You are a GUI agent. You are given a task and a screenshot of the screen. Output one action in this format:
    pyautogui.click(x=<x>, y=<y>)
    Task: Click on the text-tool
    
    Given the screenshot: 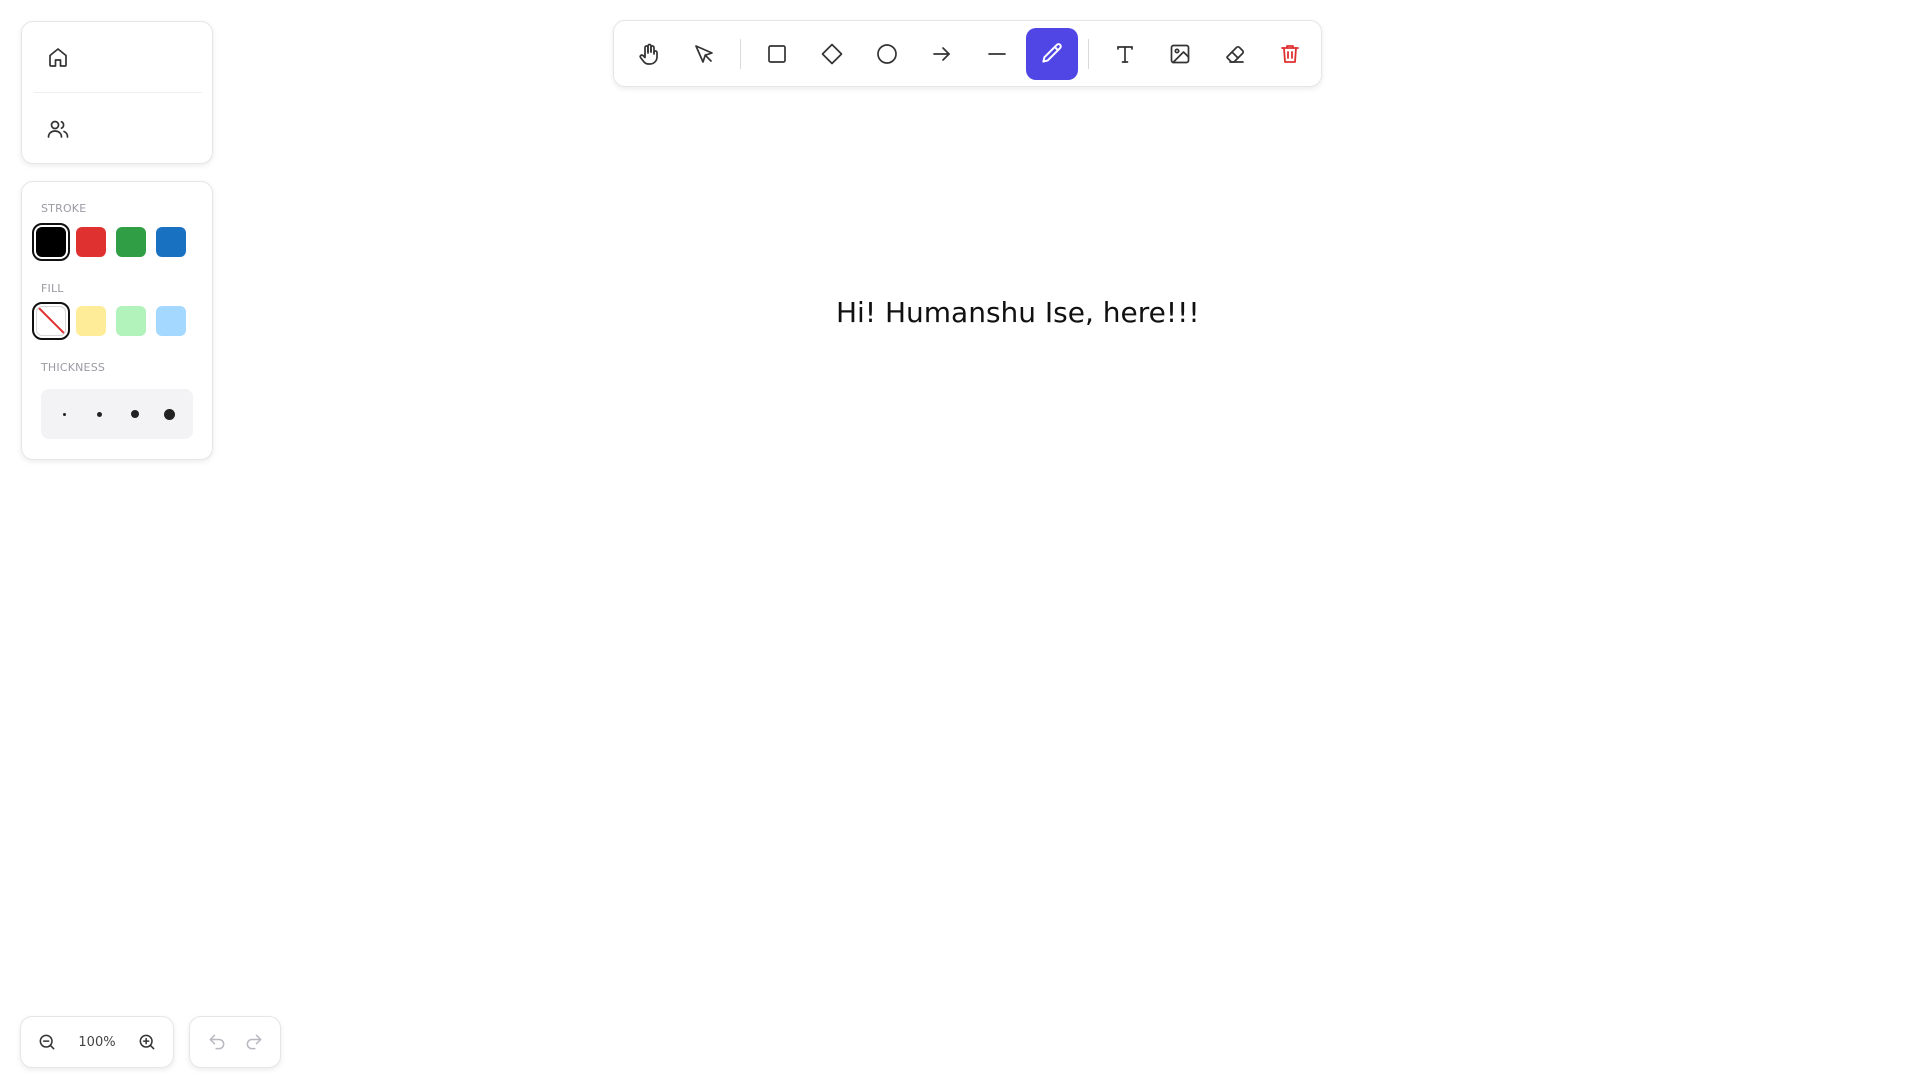 What is the action you would take?
    pyautogui.click(x=1125, y=54)
    